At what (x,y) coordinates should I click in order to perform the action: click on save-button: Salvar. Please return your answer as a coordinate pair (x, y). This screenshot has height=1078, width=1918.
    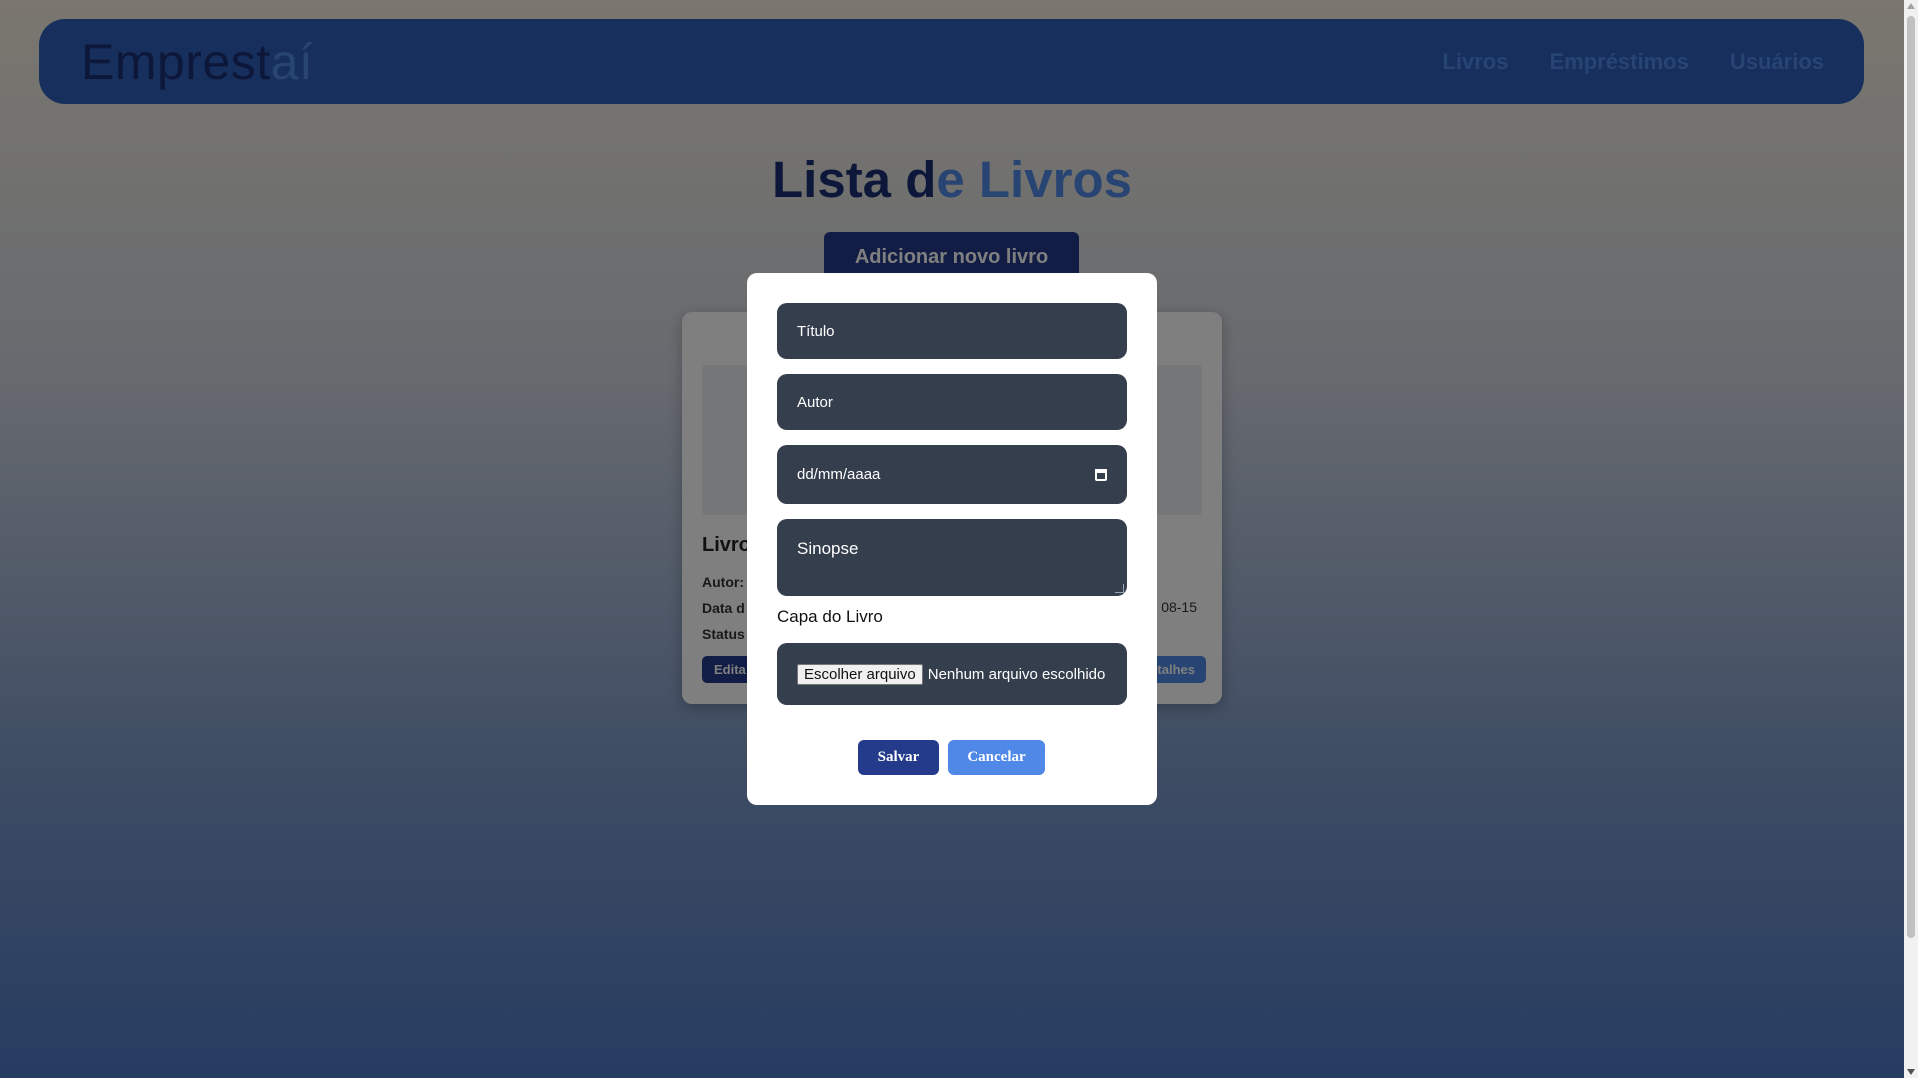
    Looking at the image, I should click on (898, 757).